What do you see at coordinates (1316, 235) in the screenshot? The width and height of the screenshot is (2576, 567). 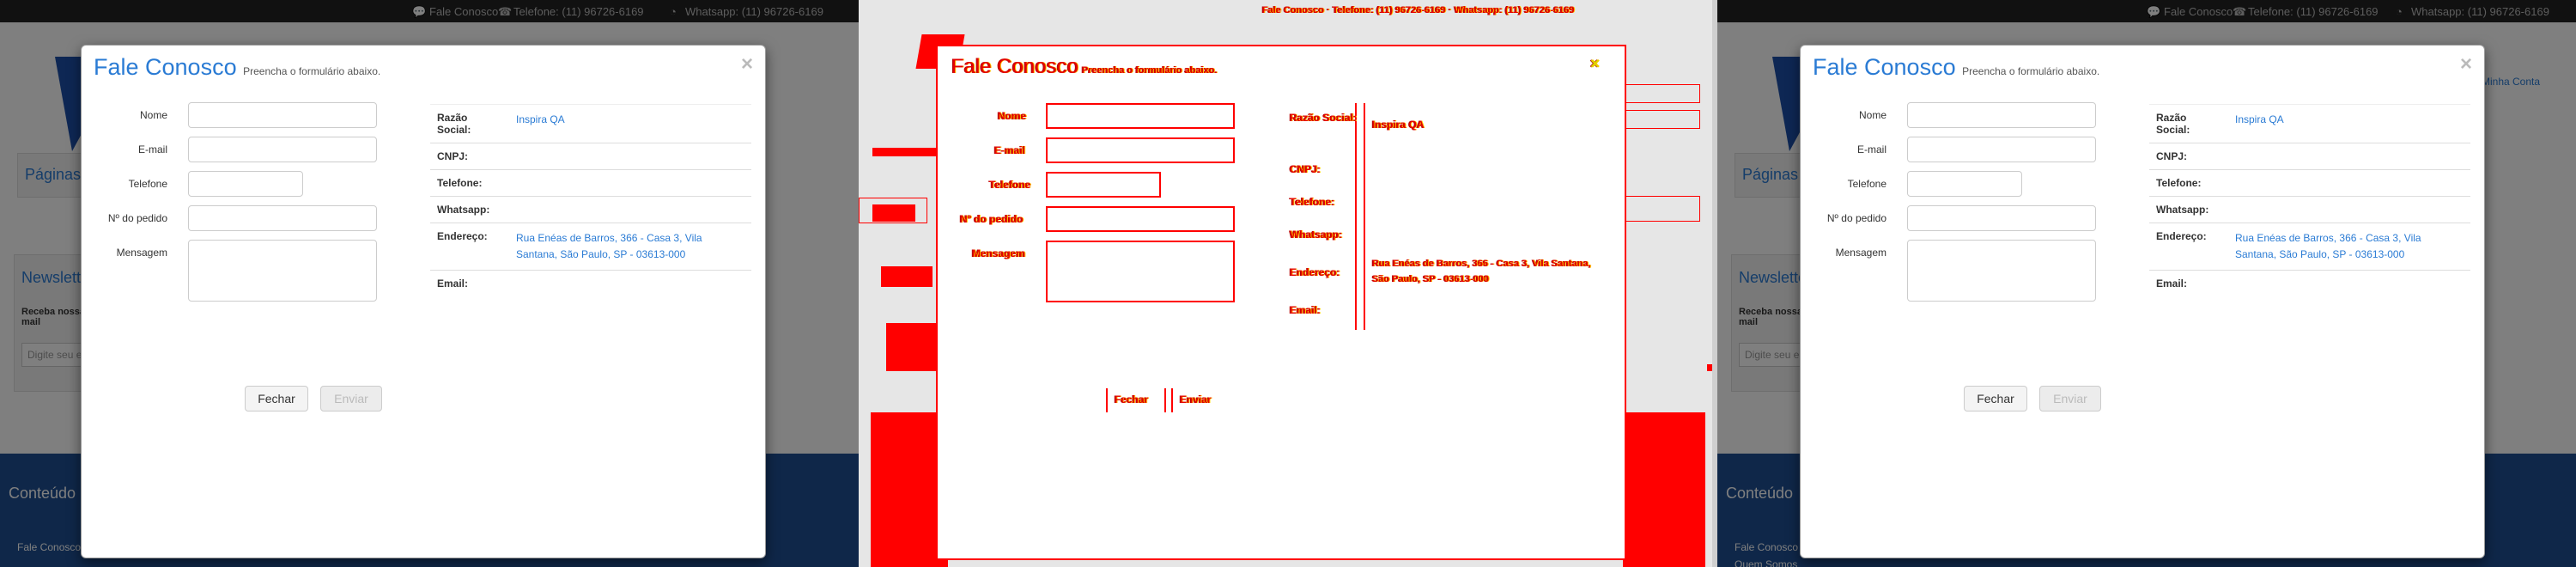 I see `diff-info-key: Whatsapp:` at bounding box center [1316, 235].